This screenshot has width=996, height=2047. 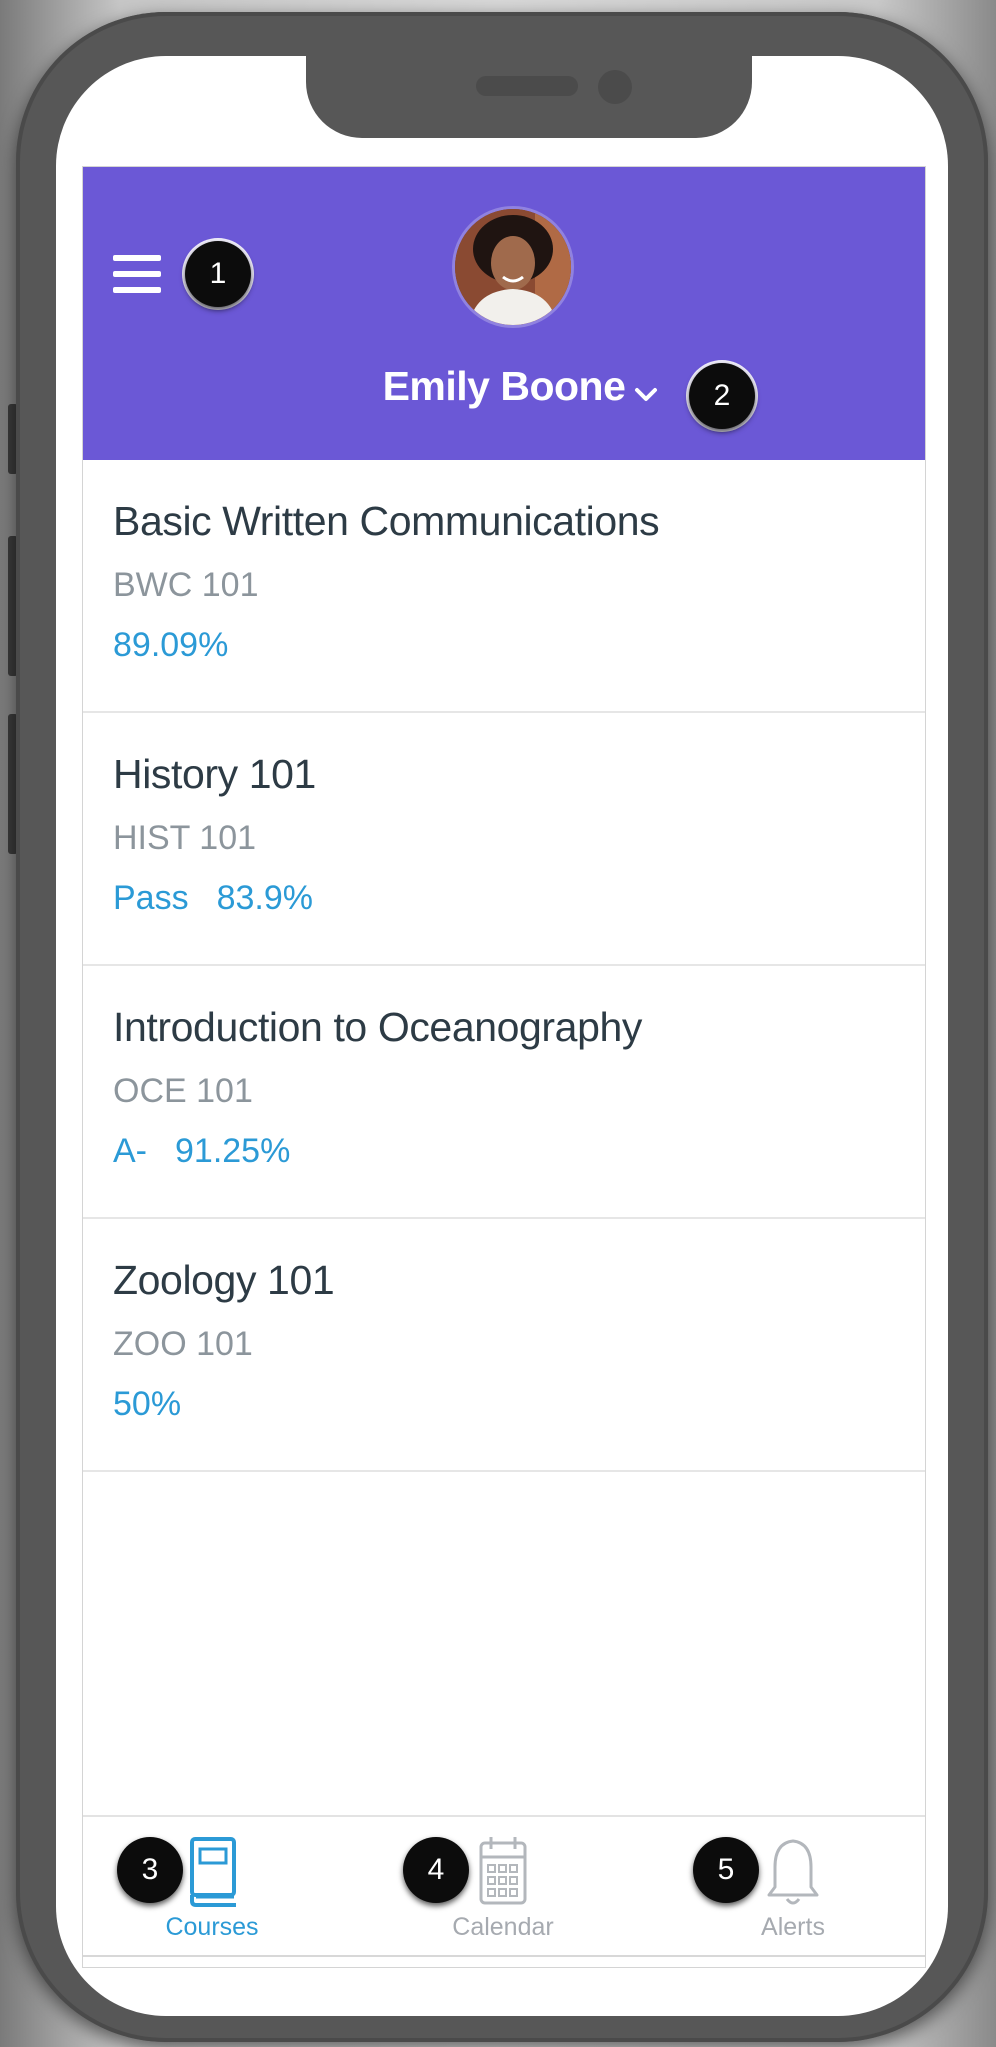 What do you see at coordinates (218, 274) in the screenshot?
I see `callout-1: 1` at bounding box center [218, 274].